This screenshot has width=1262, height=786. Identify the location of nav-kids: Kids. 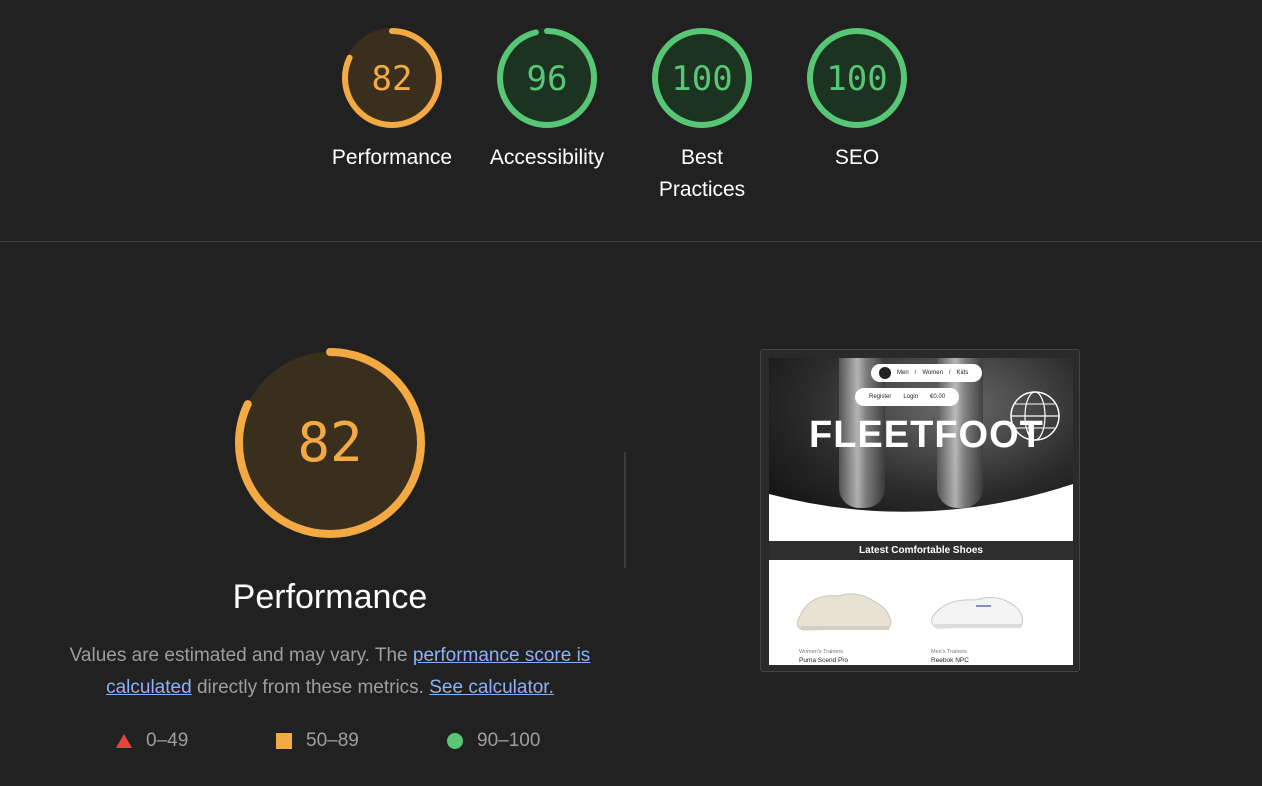
(962, 373).